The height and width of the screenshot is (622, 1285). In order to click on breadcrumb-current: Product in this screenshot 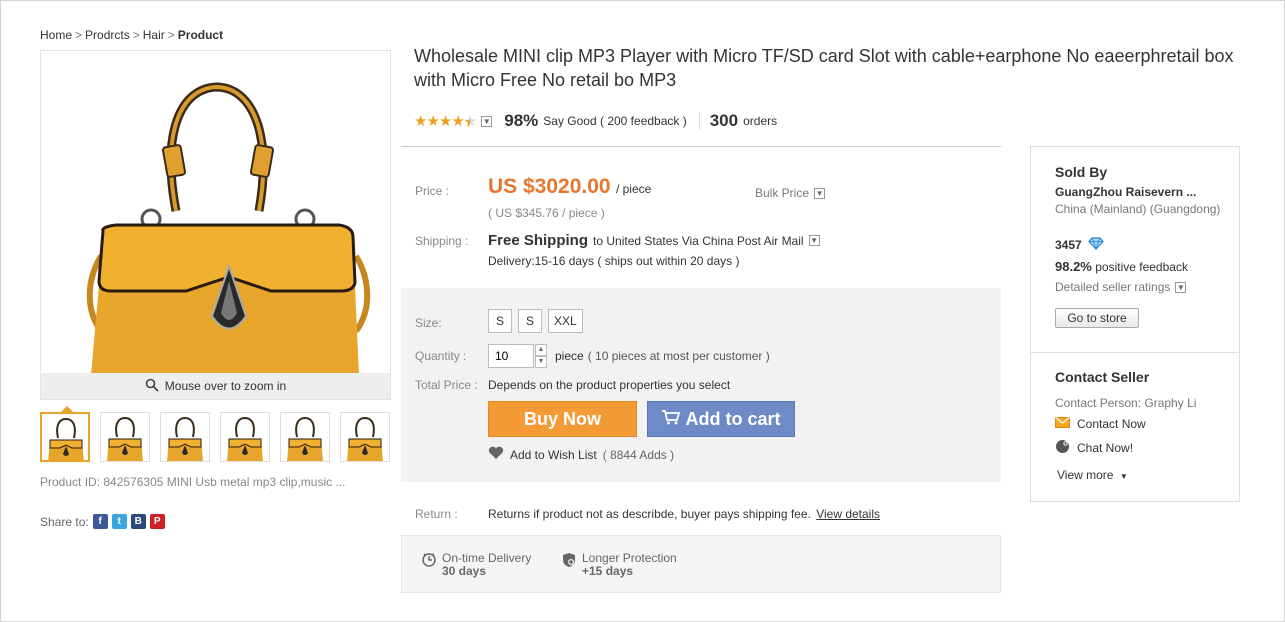, I will do `click(200, 35)`.